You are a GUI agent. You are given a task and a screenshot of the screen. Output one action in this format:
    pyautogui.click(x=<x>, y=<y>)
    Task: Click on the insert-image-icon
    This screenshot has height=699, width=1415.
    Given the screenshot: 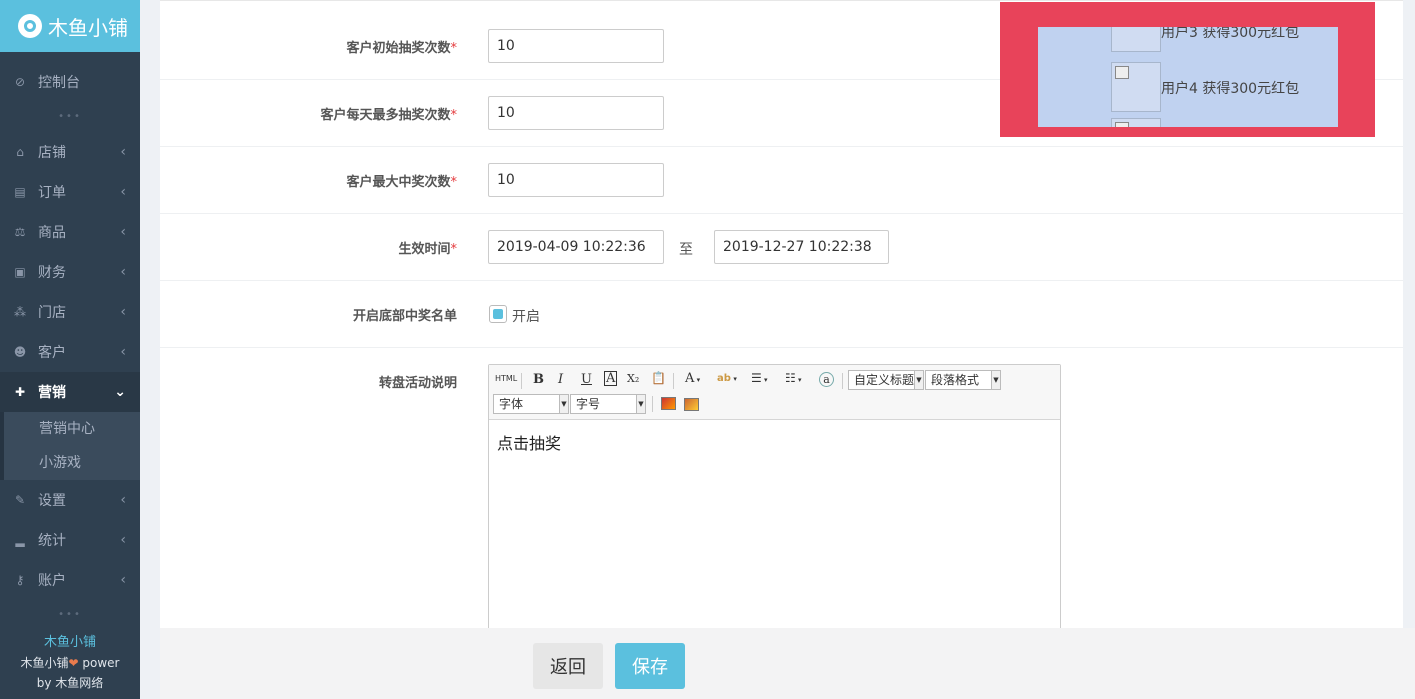 What is the action you would take?
    pyautogui.click(x=668, y=403)
    